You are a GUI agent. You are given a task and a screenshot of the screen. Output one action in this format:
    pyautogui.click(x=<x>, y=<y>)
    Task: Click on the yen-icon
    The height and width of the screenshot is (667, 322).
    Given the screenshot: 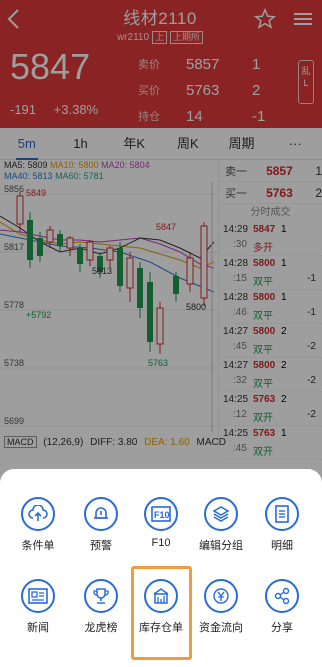 What is the action you would take?
    pyautogui.click(x=221, y=596)
    